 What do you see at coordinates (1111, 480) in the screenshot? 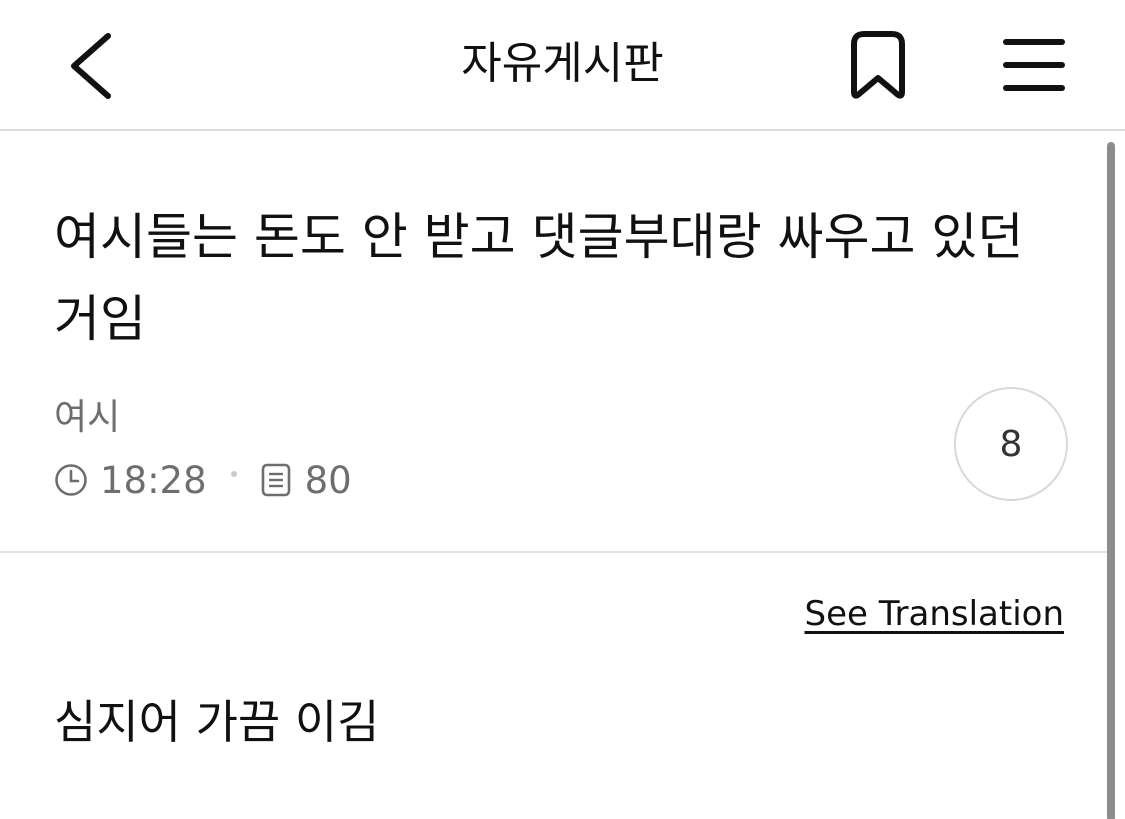
I see `scrollbar` at bounding box center [1111, 480].